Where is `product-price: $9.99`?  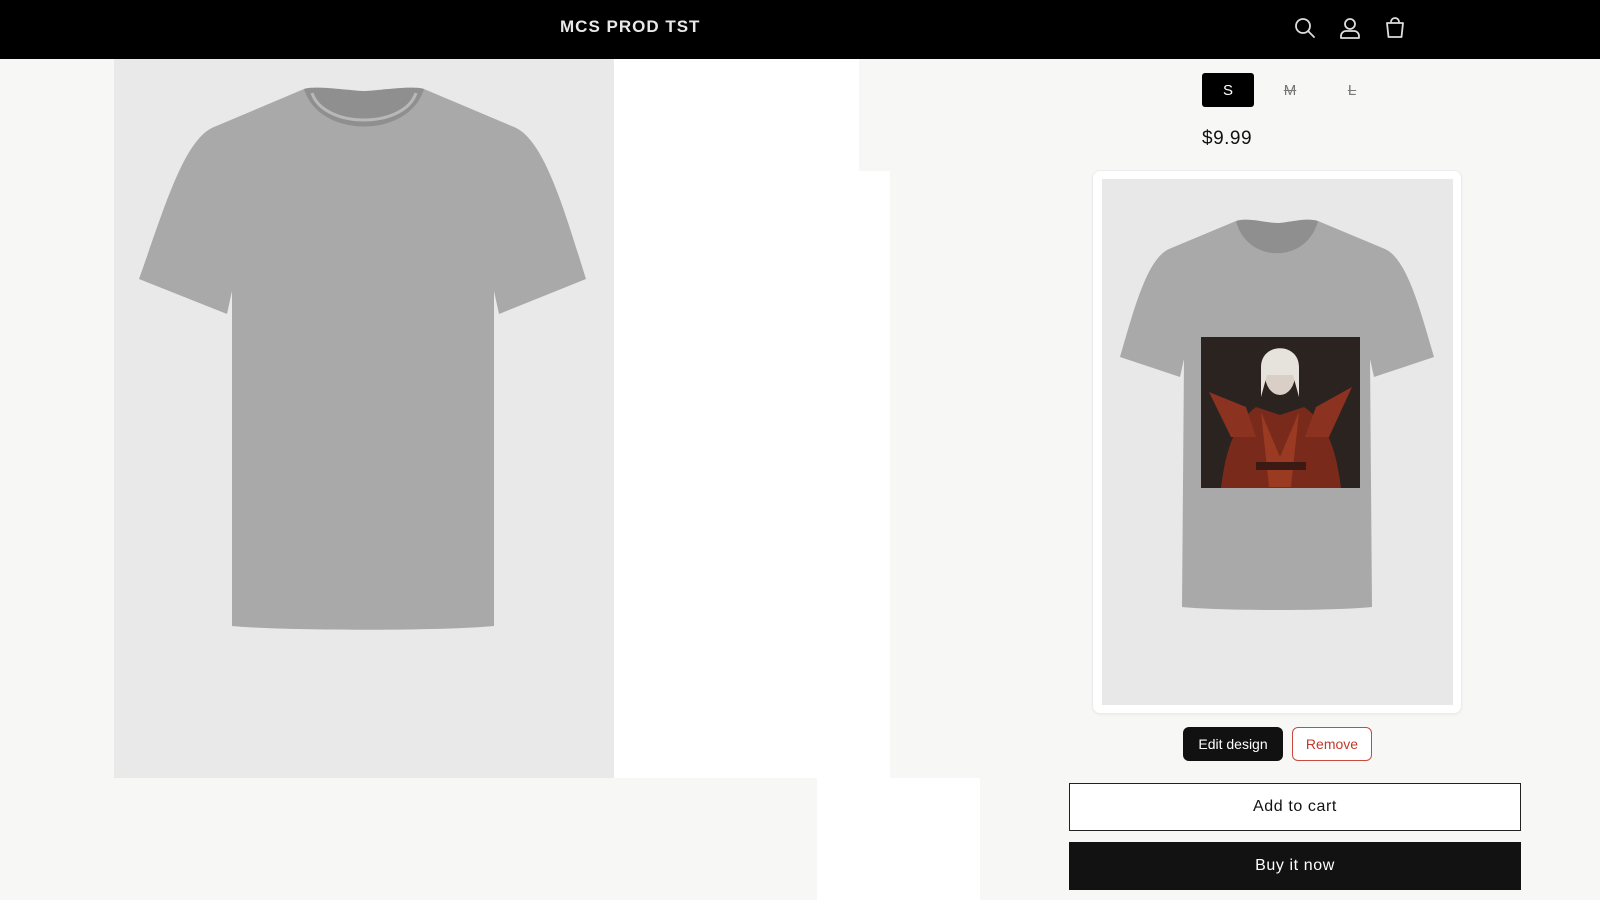 product-price: $9.99 is located at coordinates (1227, 138).